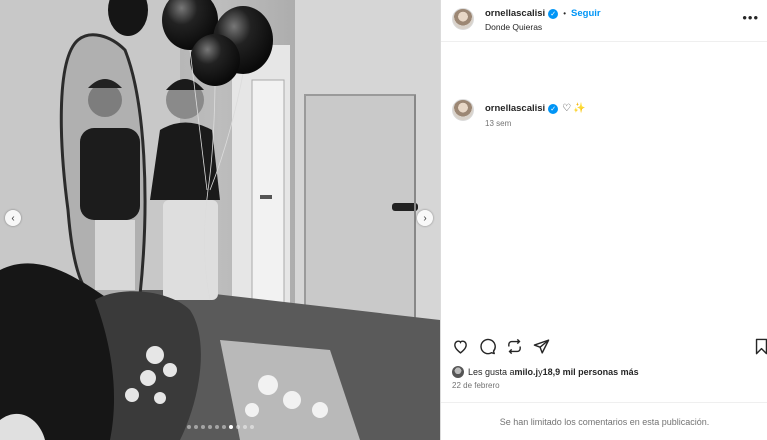 This screenshot has width=767, height=440. I want to click on likes-count: 18,9 mil personas más, so click(591, 372).